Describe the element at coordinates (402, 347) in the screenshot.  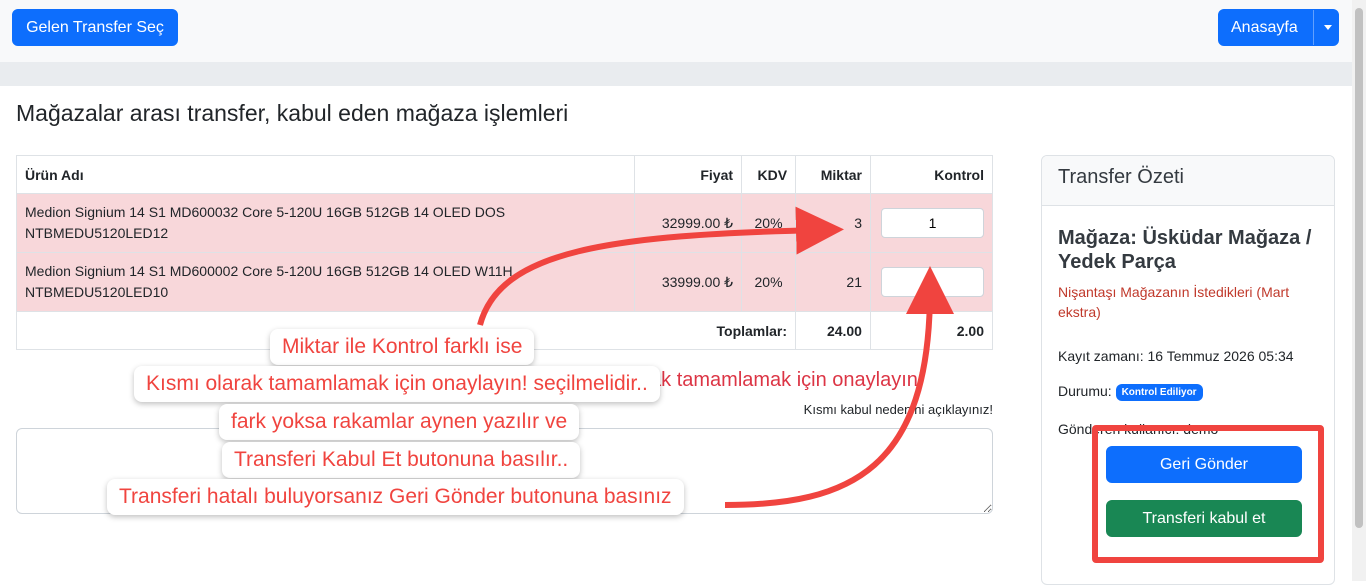
I see `annotation-callout: Miktar ile Kontrol farklı ise` at that location.